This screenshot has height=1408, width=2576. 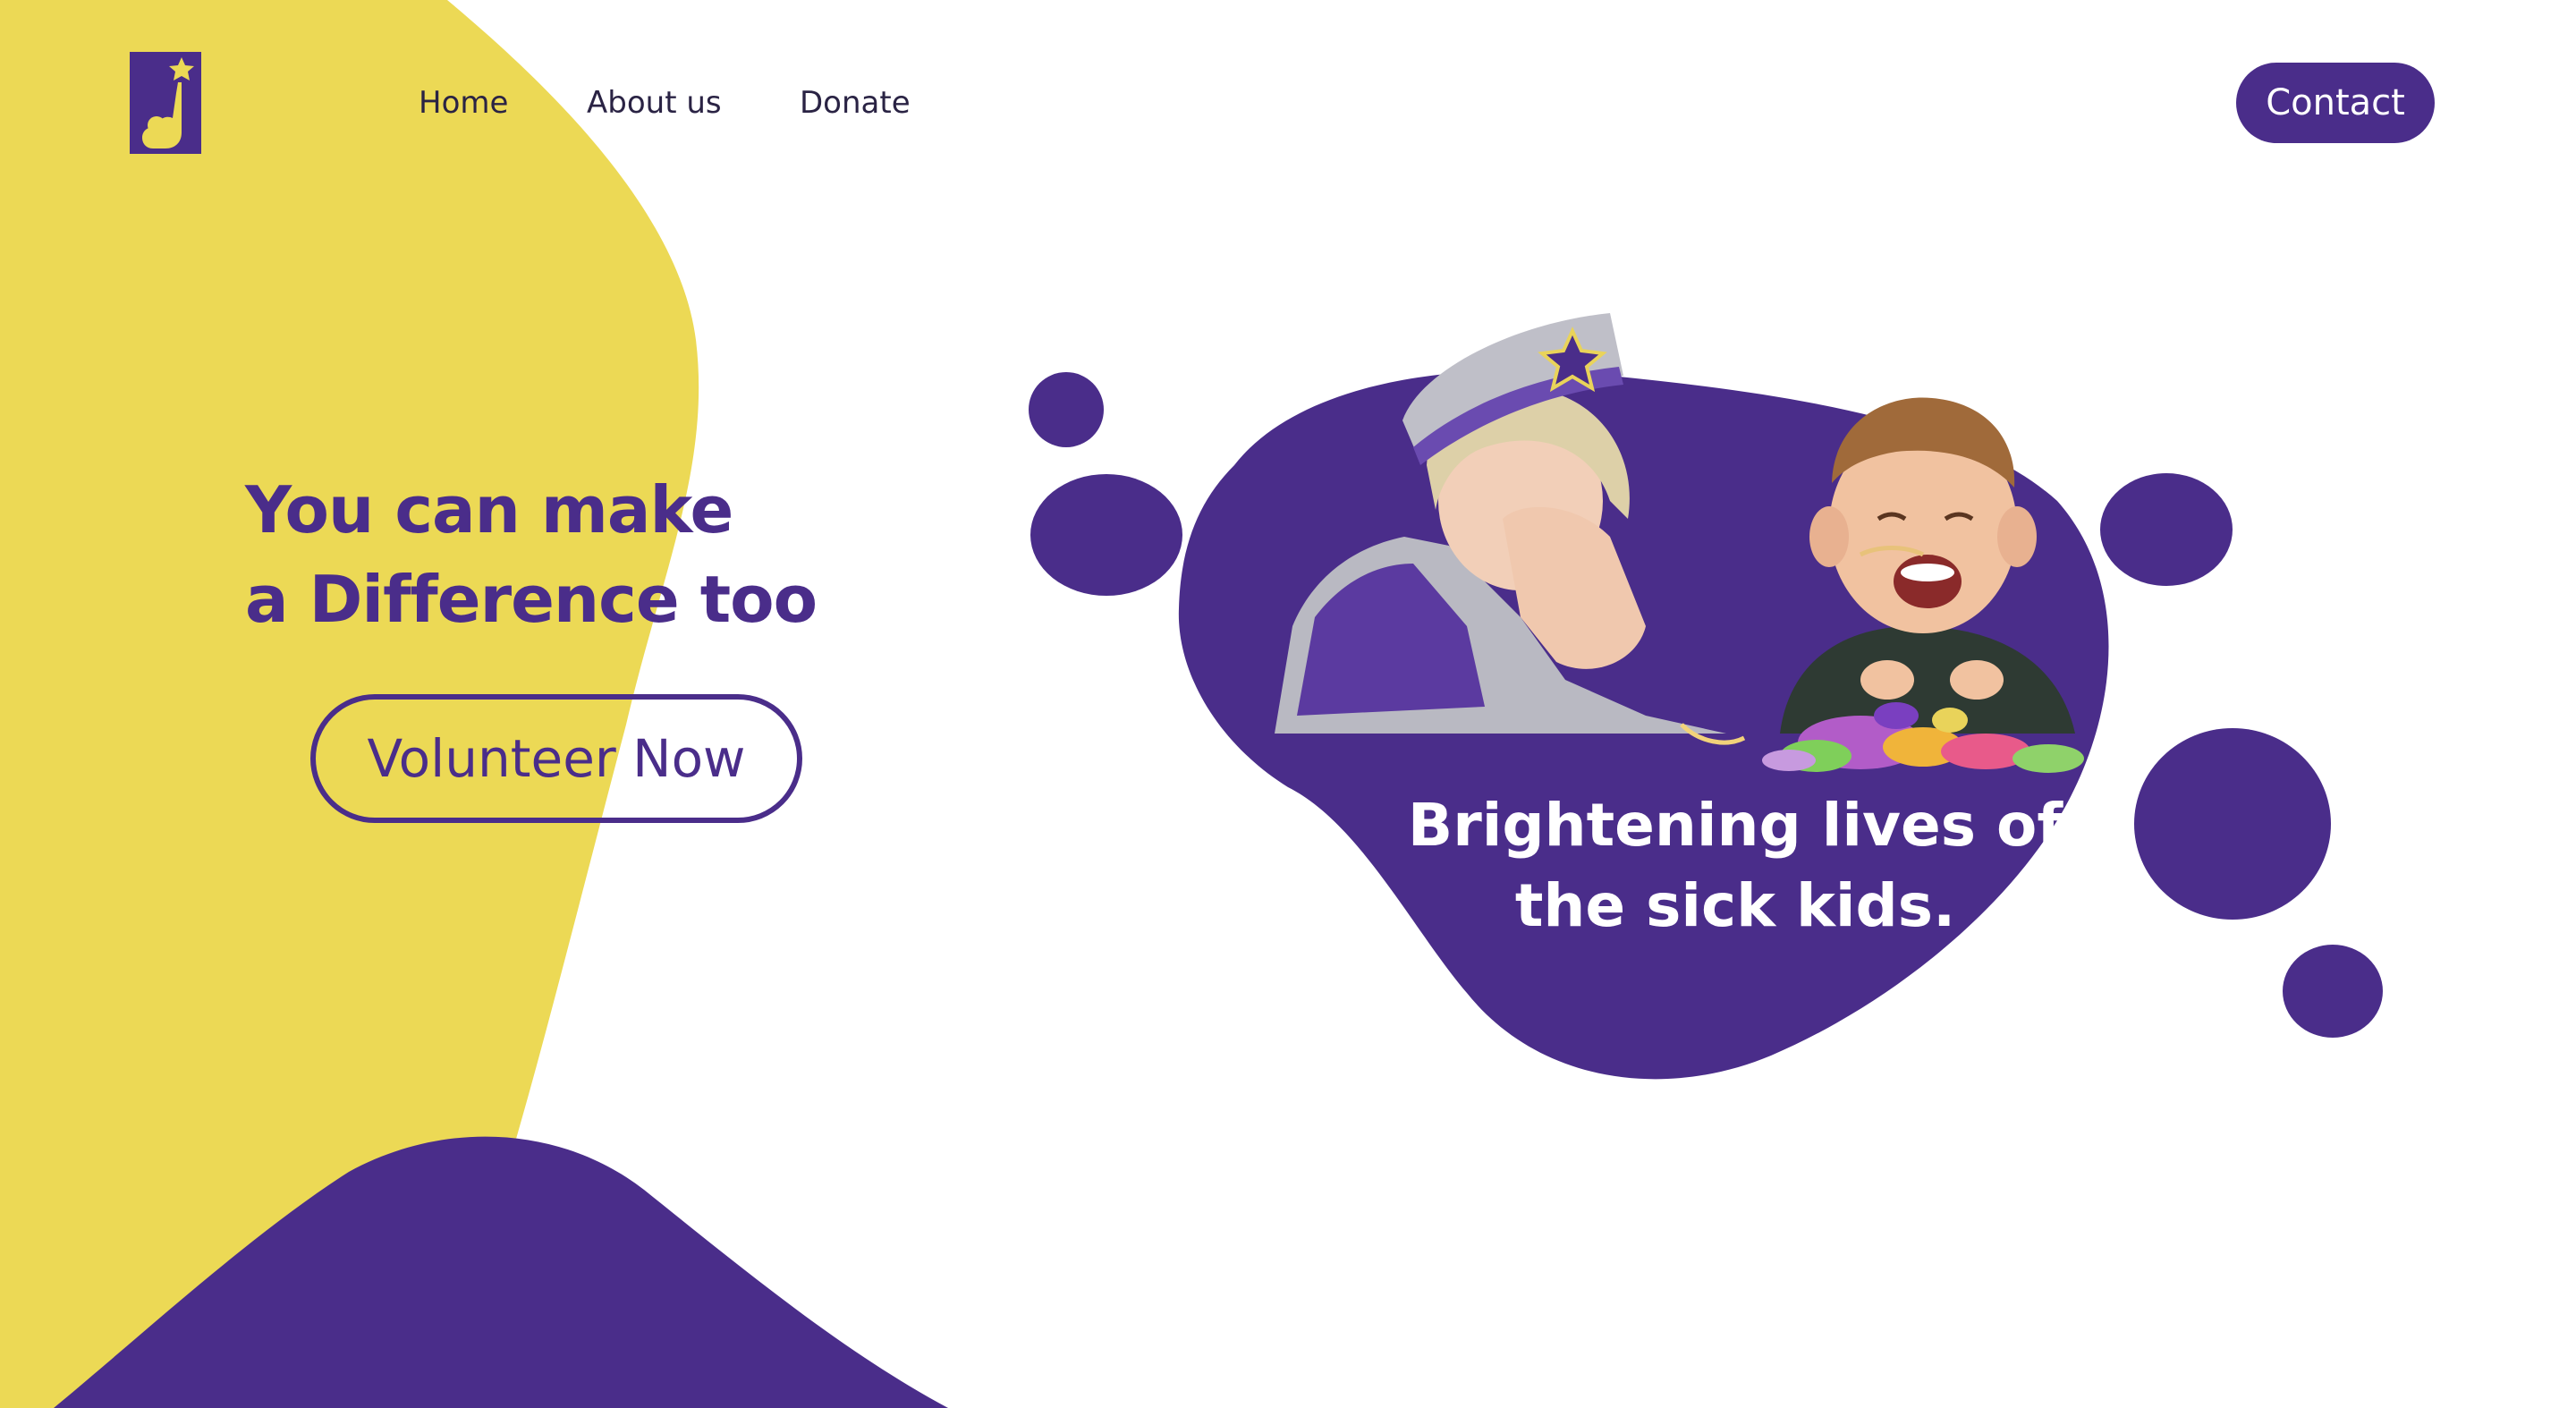 I want to click on logo-icon, so click(x=165, y=103).